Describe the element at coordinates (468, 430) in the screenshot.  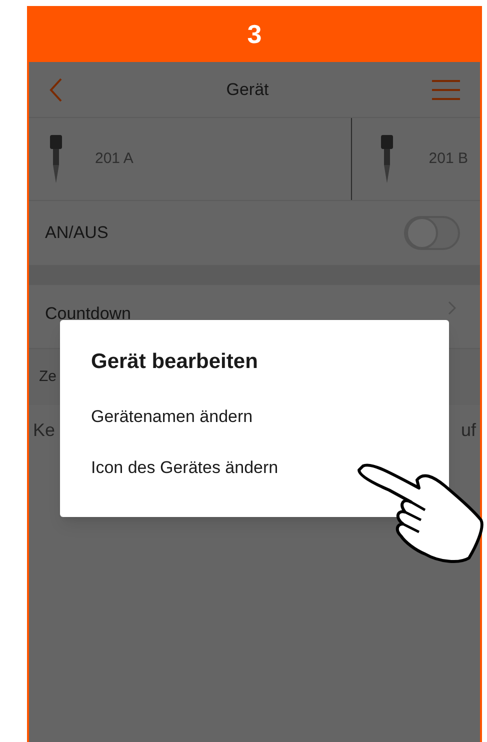
I see `note-text: uf` at that location.